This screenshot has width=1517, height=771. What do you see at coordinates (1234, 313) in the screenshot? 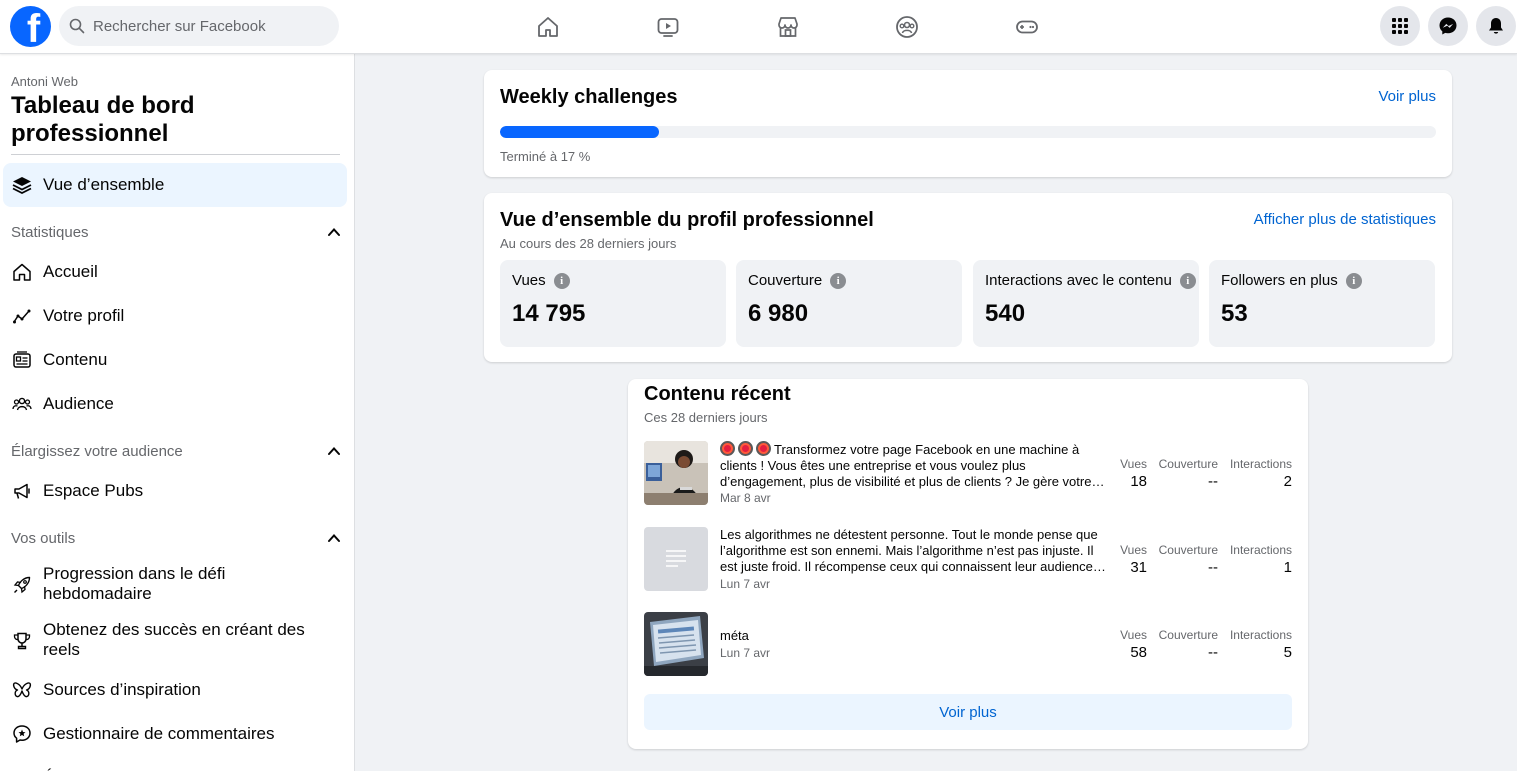
I see `stat-value: 53` at bounding box center [1234, 313].